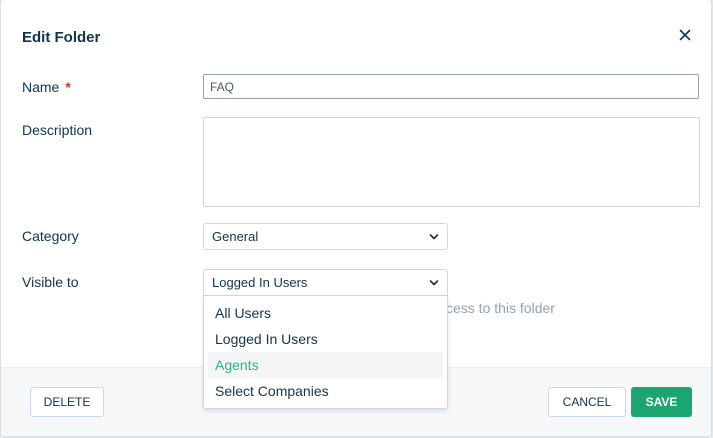 This screenshot has width=713, height=438. I want to click on save-button: SAVE, so click(661, 402).